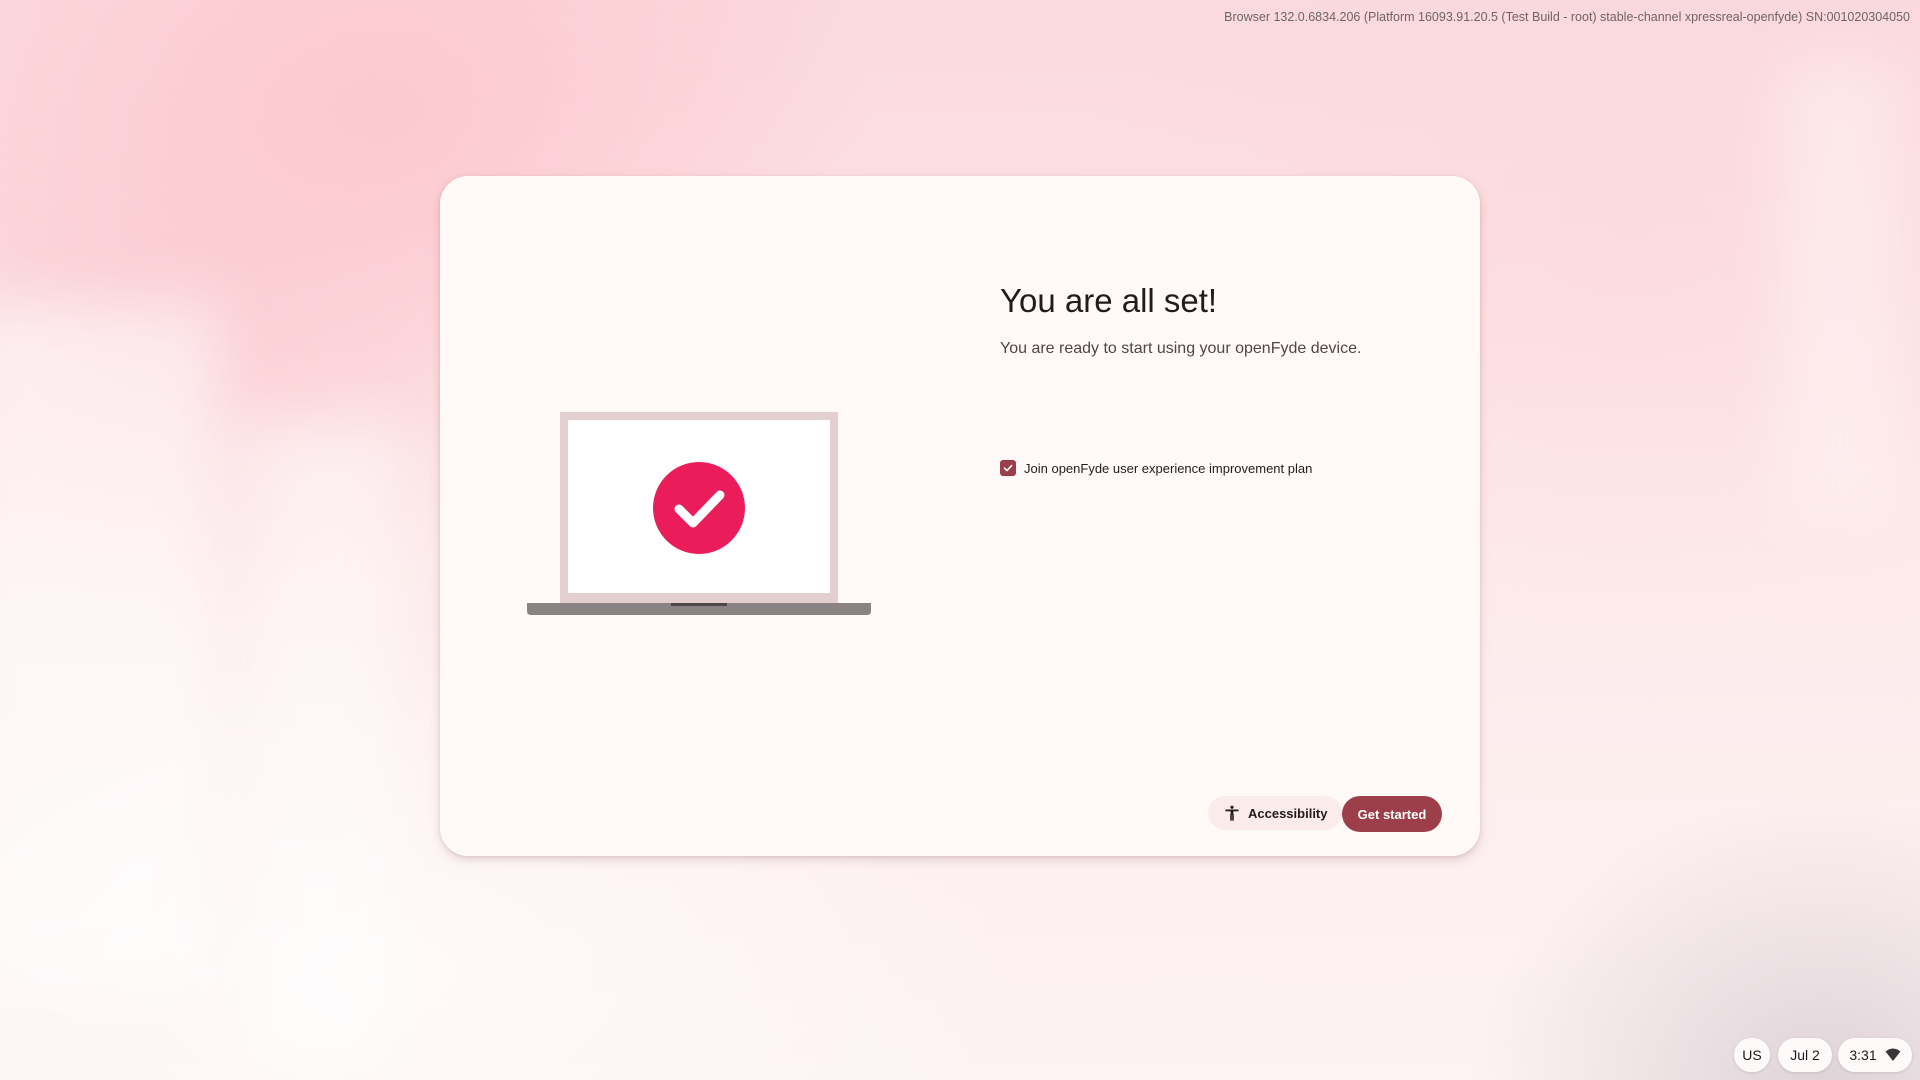  I want to click on page-title: You are all set!, so click(1109, 300).